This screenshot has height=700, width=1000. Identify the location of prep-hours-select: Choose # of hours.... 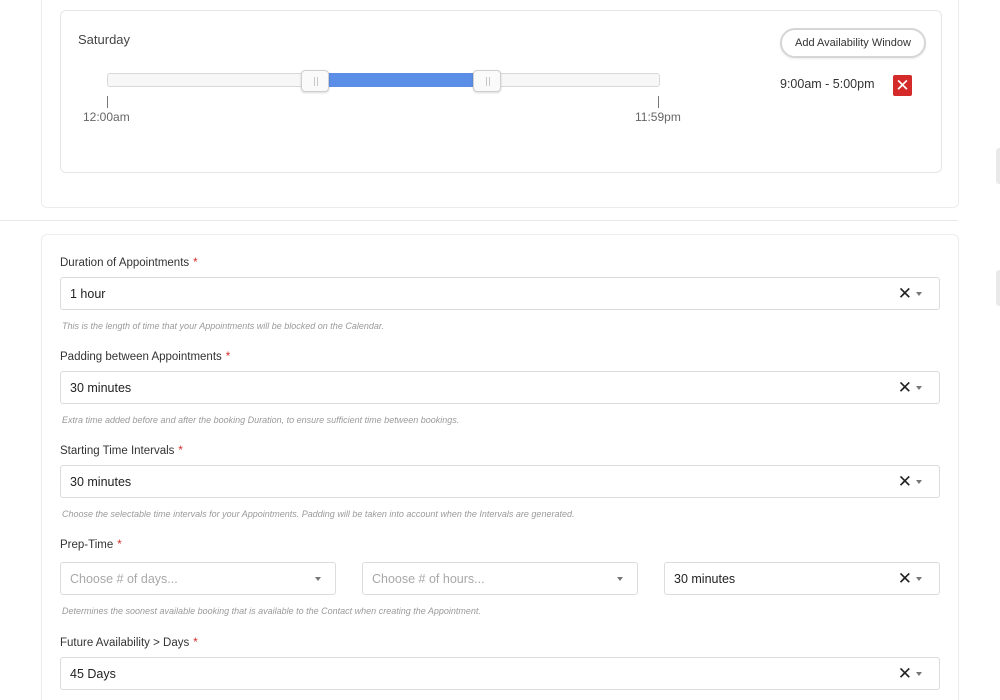
(500, 578).